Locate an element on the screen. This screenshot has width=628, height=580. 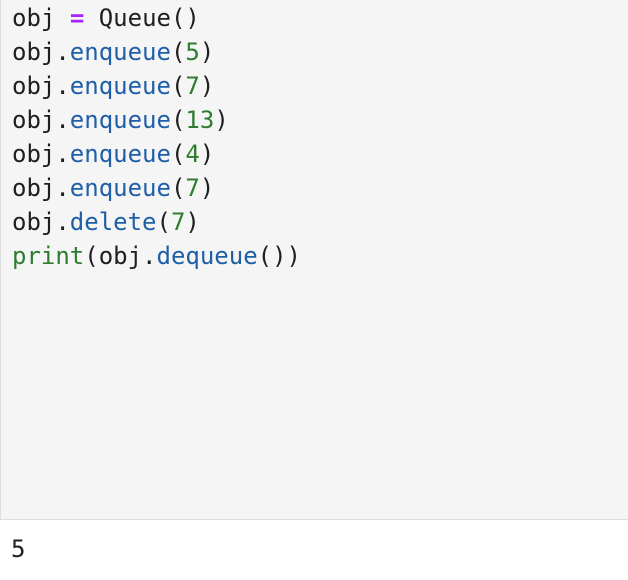
code-token-plain: (obj. is located at coordinates (120, 256).